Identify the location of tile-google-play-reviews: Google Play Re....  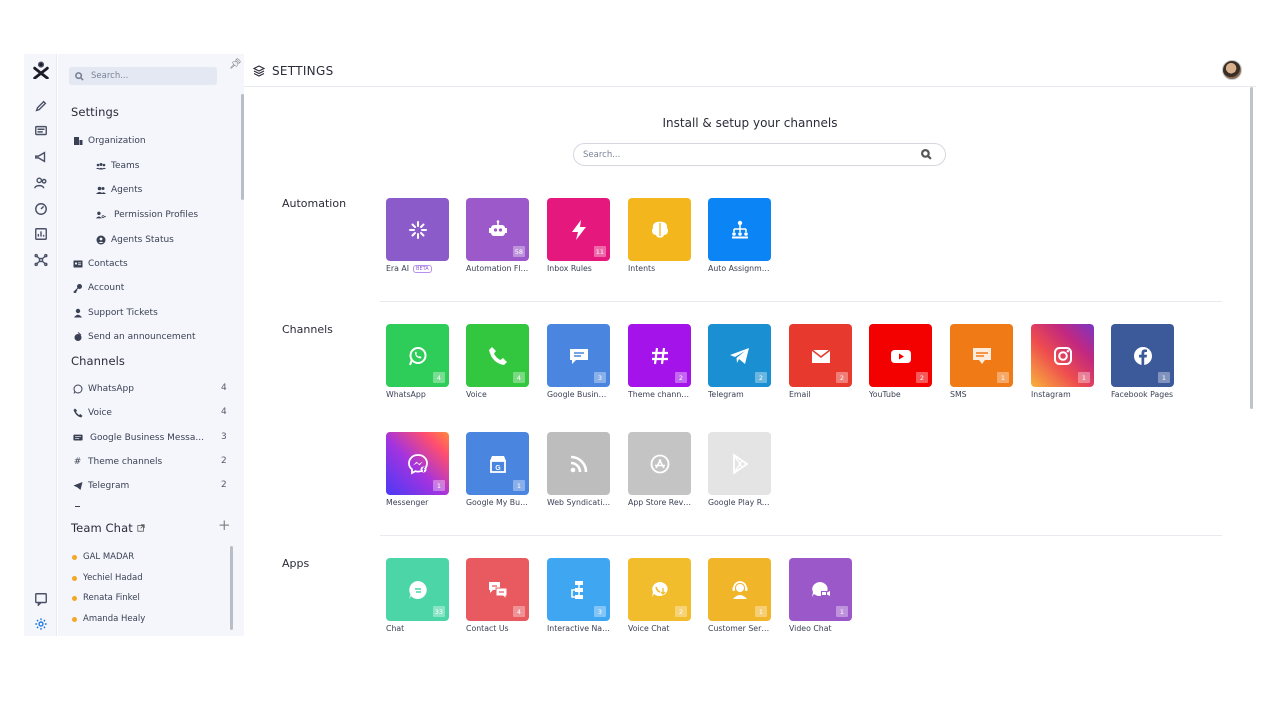
(740, 469).